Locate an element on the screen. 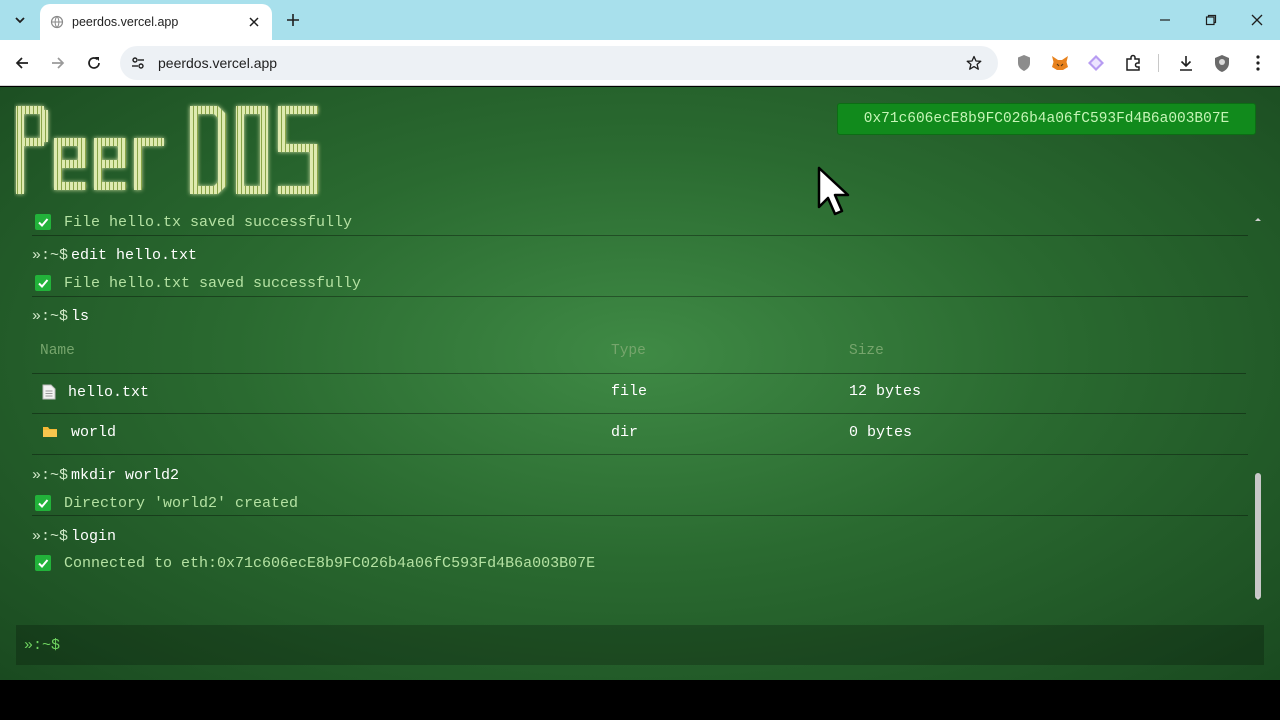 The image size is (1280, 720). command-text: mkdir world2 is located at coordinates (125, 475).